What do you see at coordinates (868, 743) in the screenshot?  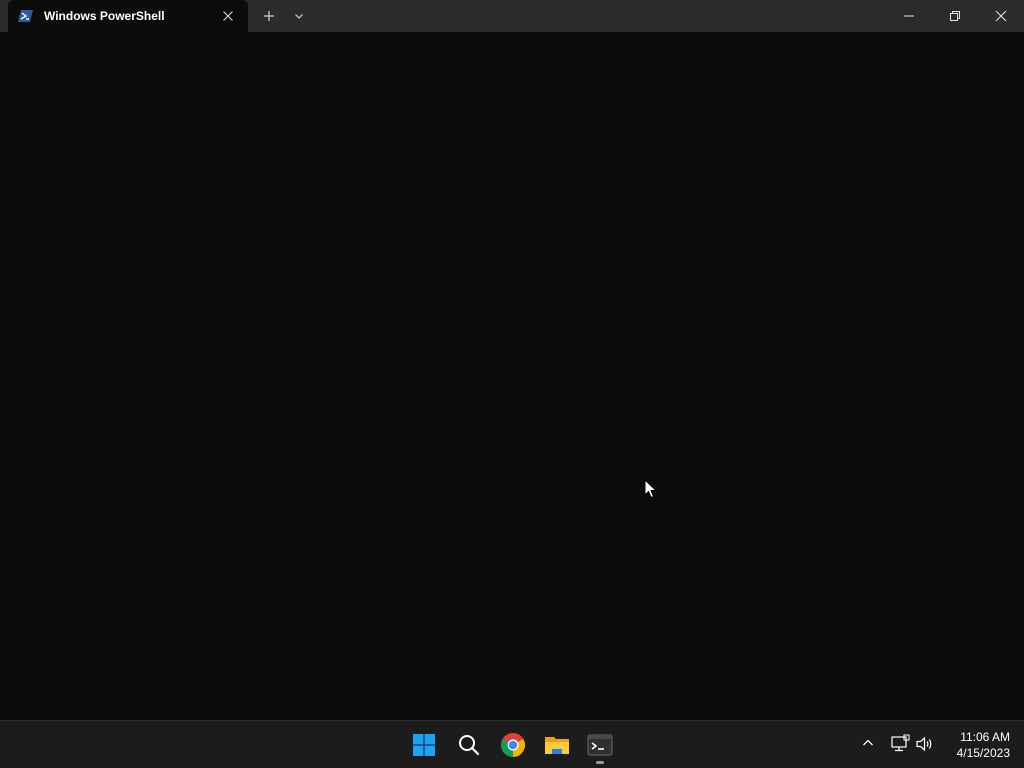 I see `chevron-up-icon` at bounding box center [868, 743].